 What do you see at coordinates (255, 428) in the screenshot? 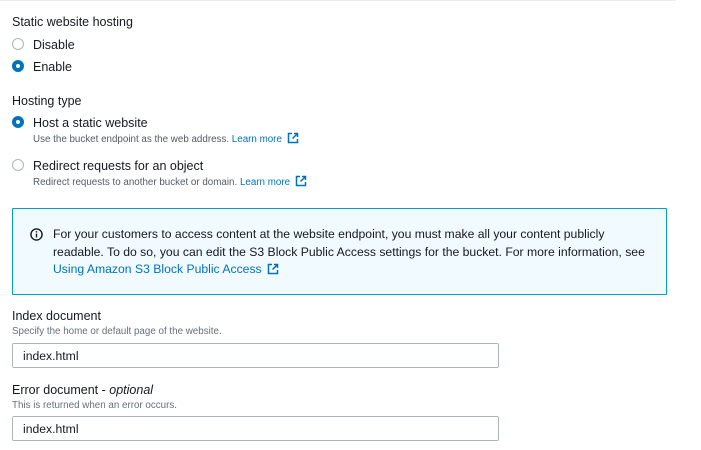
I see `error-document-input` at bounding box center [255, 428].